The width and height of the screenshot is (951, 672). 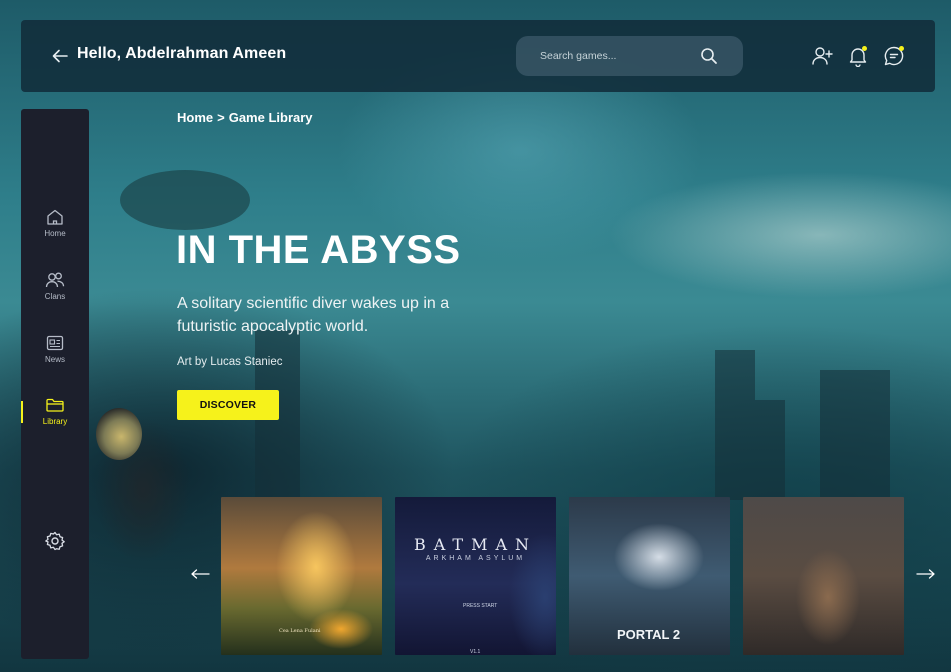 What do you see at coordinates (475, 652) in the screenshot?
I see `card-art-version: V1.1` at bounding box center [475, 652].